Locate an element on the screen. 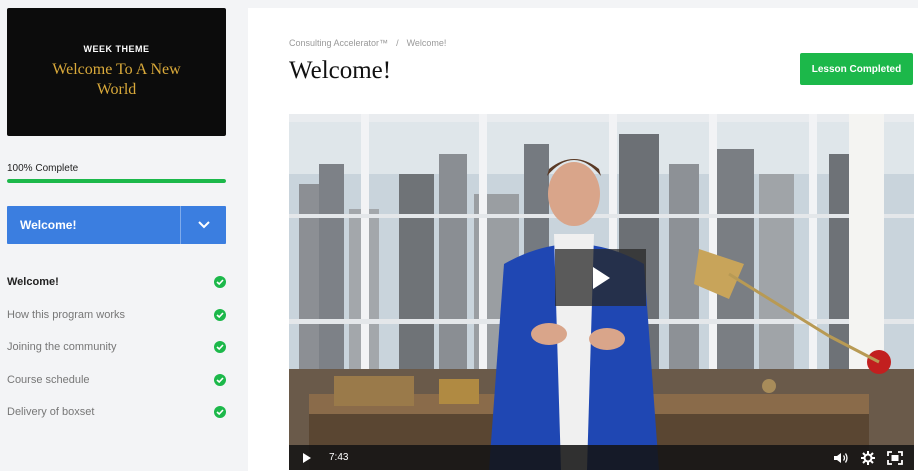 This screenshot has height=471, width=918. progress-fill is located at coordinates (116, 181).